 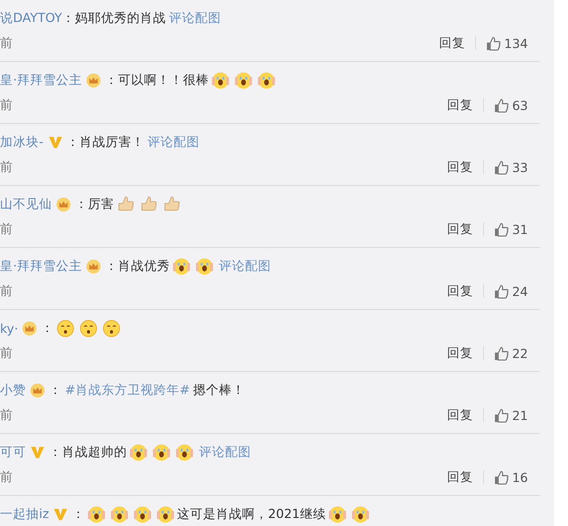 I want to click on like-count: 31, so click(x=520, y=229).